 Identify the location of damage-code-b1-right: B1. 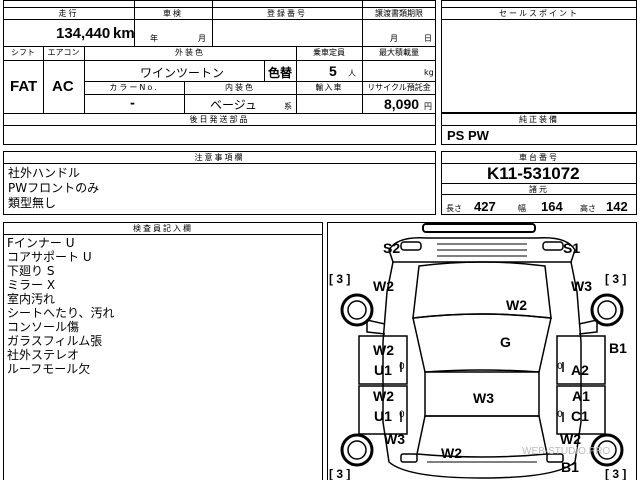
(618, 348).